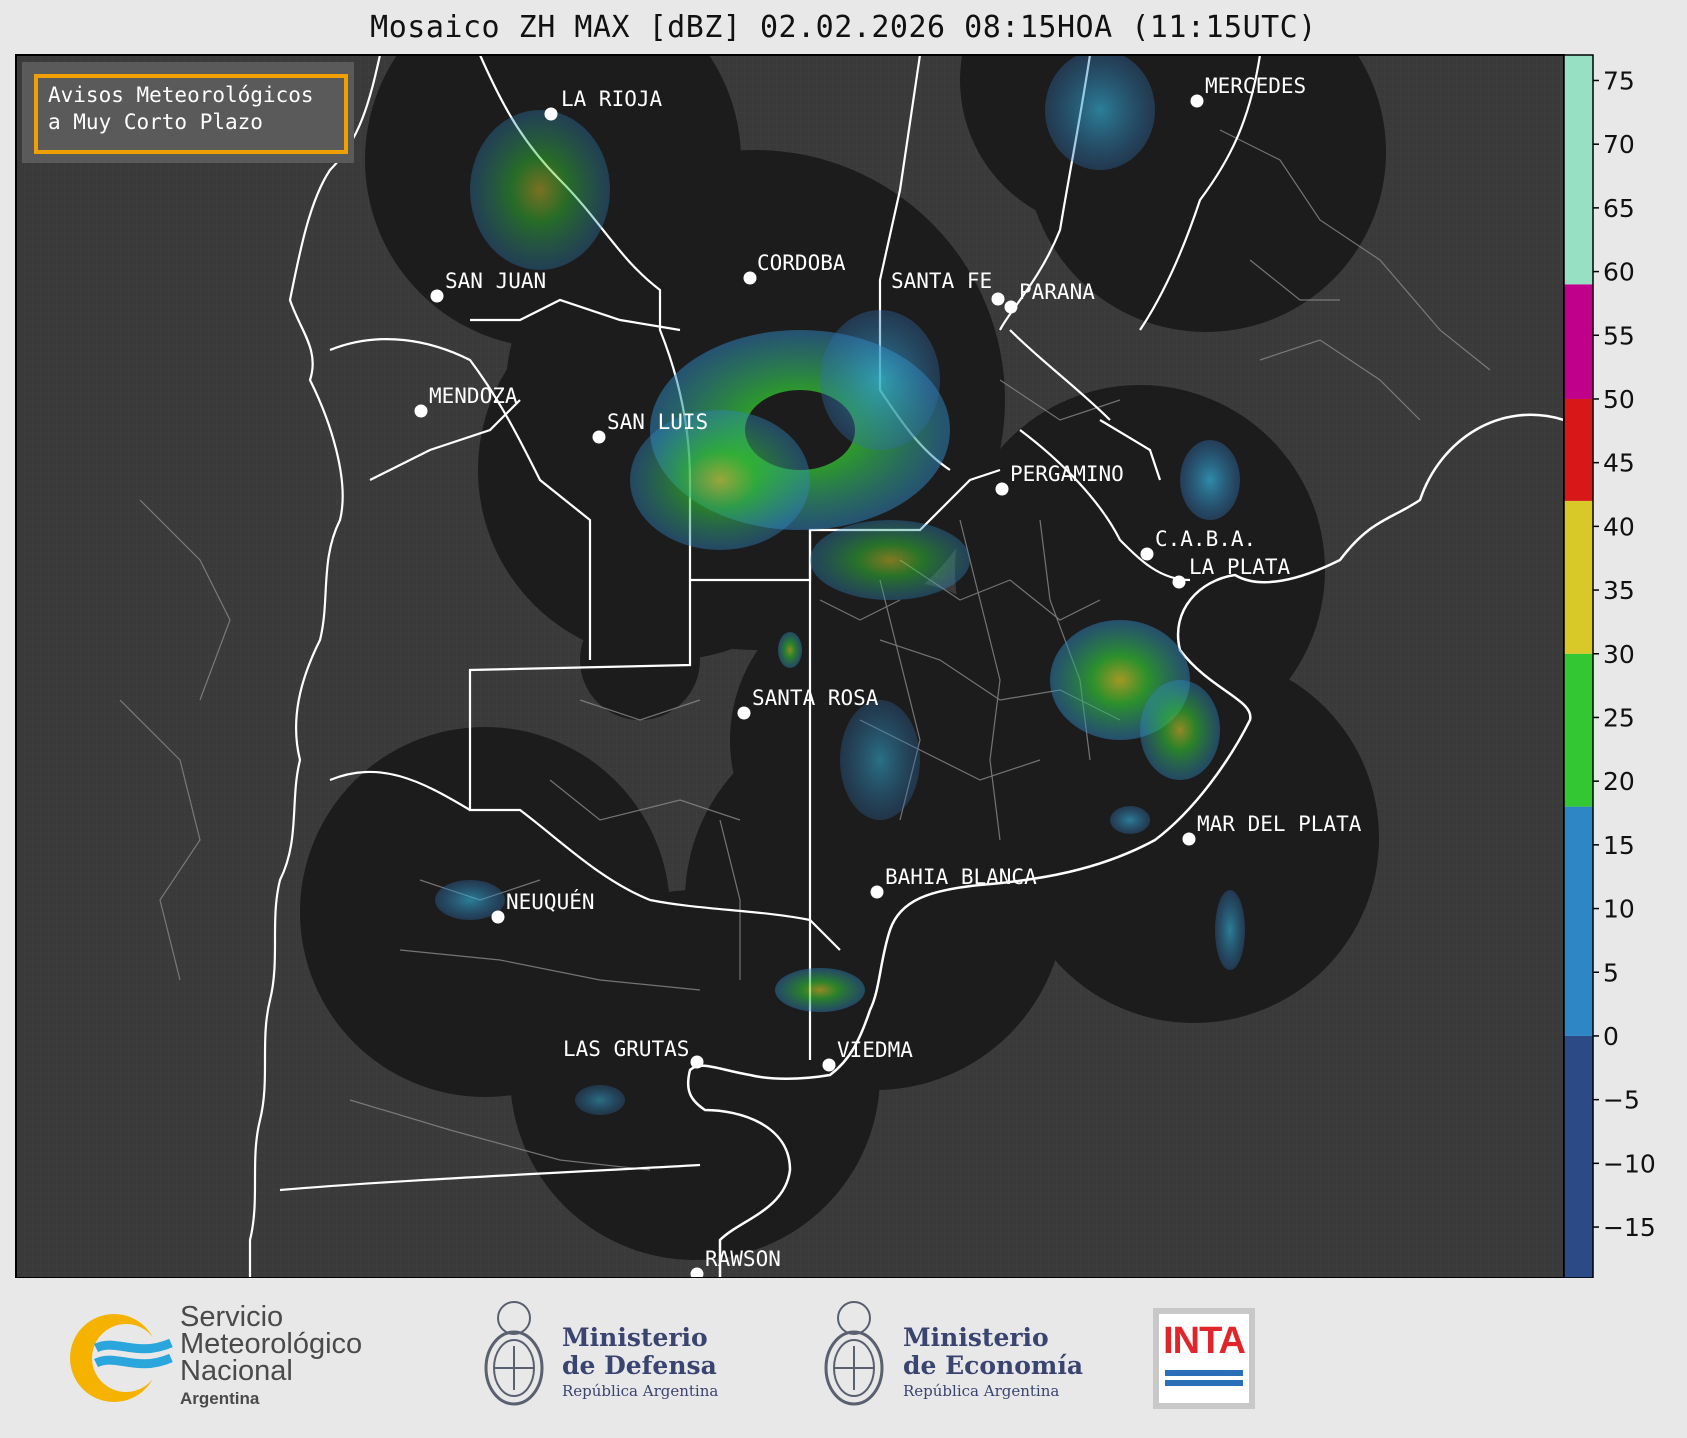 This screenshot has width=1687, height=1438. Describe the element at coordinates (1611, 972) in the screenshot. I see `colorbar-tick-label: 5` at that location.